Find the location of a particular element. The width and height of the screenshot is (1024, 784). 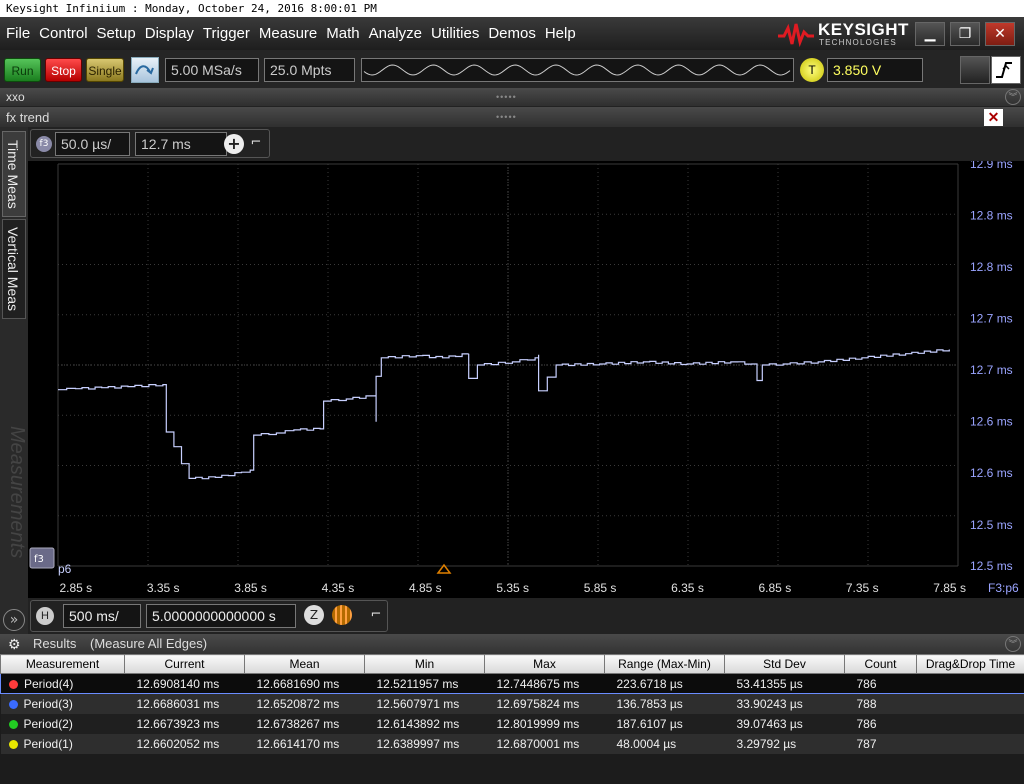

std-dev-cell: 3.29792 µs is located at coordinates (784, 743).